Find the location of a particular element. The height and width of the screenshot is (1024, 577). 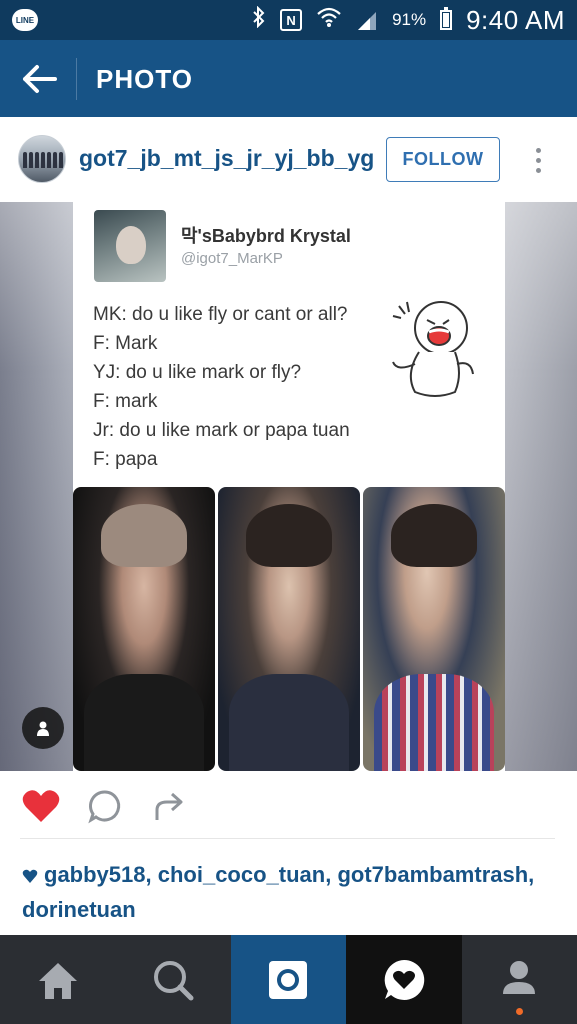

post-actions is located at coordinates (288, 806).